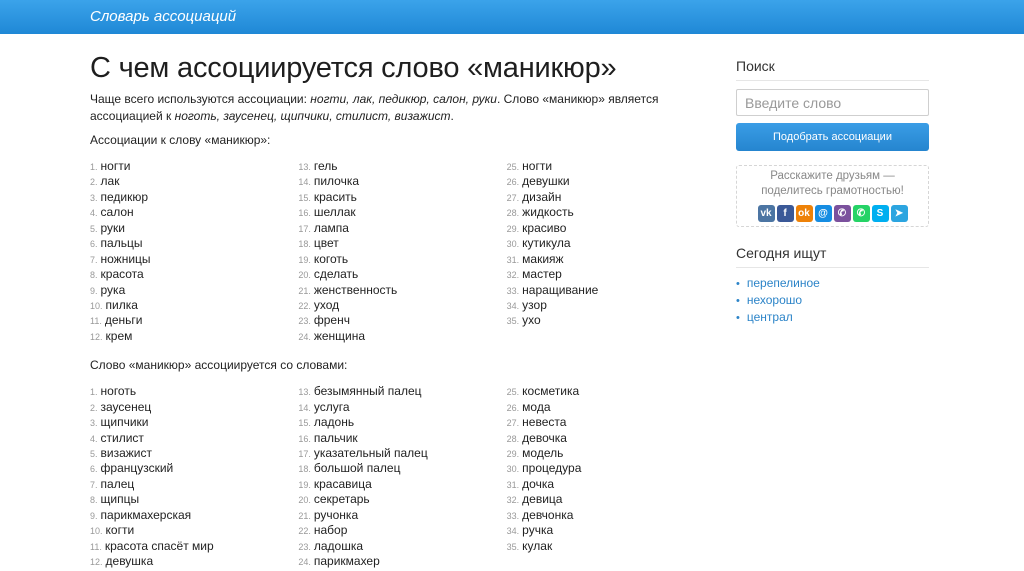 Image resolution: width=1024 pixels, height=571 pixels. Describe the element at coordinates (120, 530) in the screenshot. I see `association-word-link: когти` at that location.